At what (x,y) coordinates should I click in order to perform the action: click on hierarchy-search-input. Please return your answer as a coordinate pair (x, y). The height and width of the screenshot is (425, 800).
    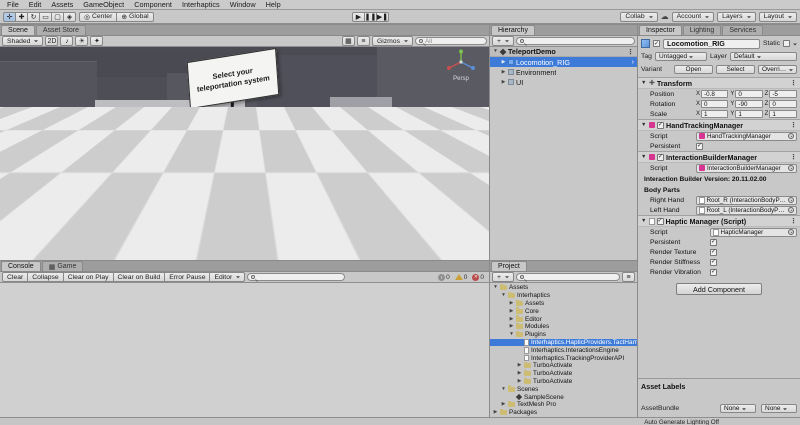
    Looking at the image, I should click on (578, 41).